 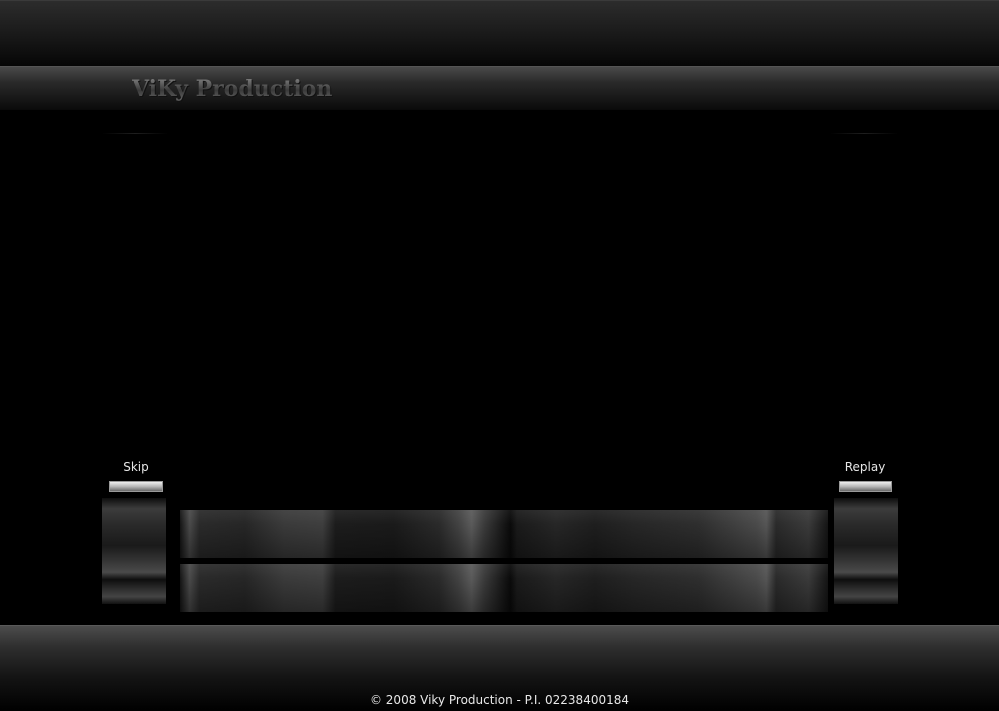 I want to click on replay-label: Replay, so click(x=865, y=467).